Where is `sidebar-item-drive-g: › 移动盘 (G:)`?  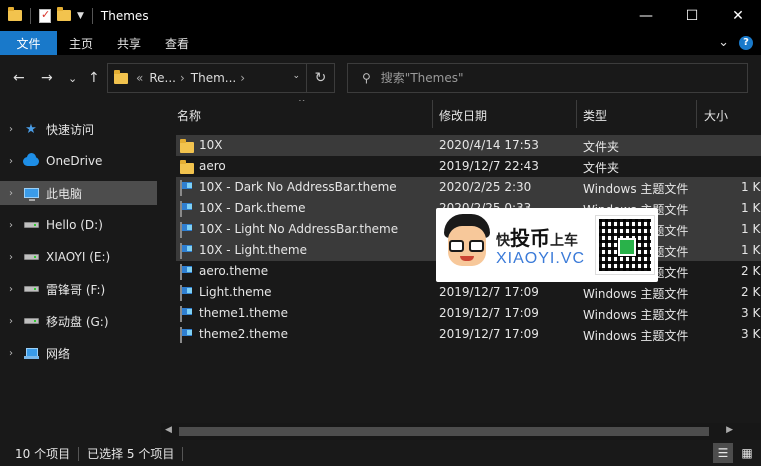
sidebar-item-drive-g: › 移动盘 (G:) is located at coordinates (78, 321).